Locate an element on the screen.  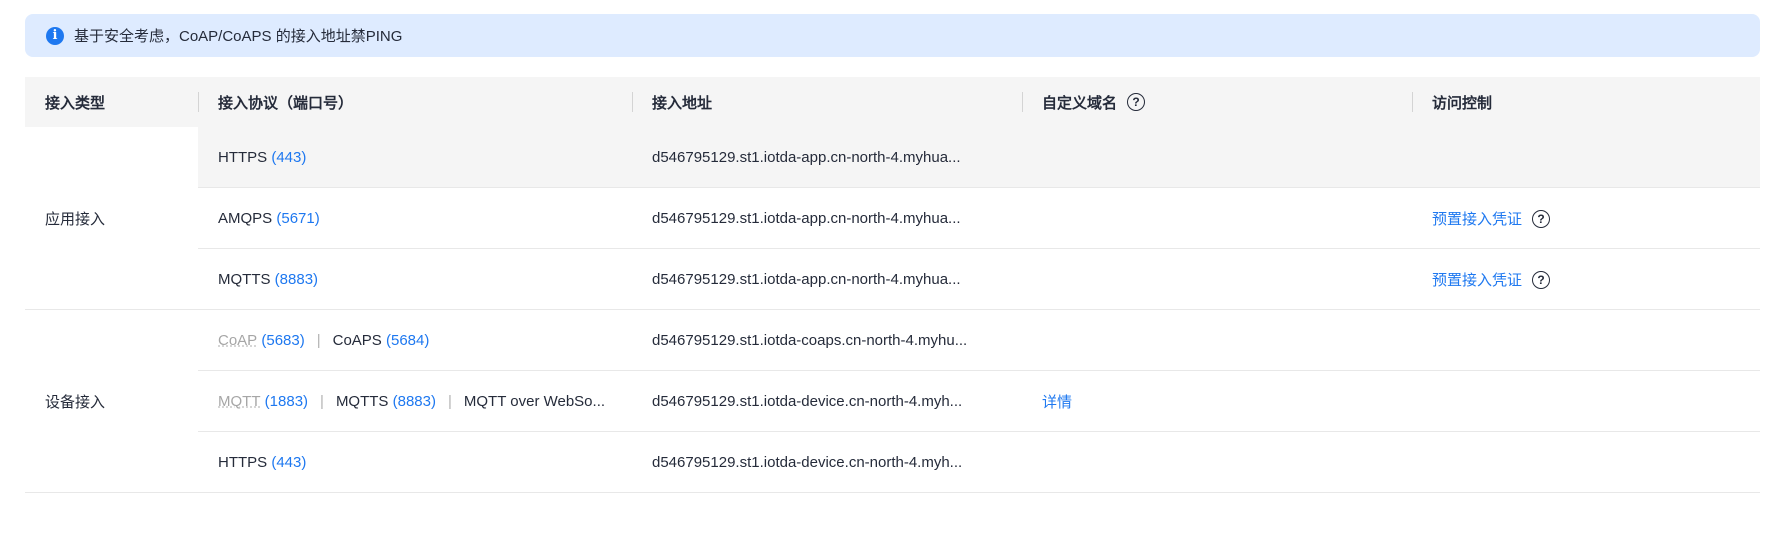
column-header-protocol: 接入协议（端口号） is located at coordinates (276, 102).